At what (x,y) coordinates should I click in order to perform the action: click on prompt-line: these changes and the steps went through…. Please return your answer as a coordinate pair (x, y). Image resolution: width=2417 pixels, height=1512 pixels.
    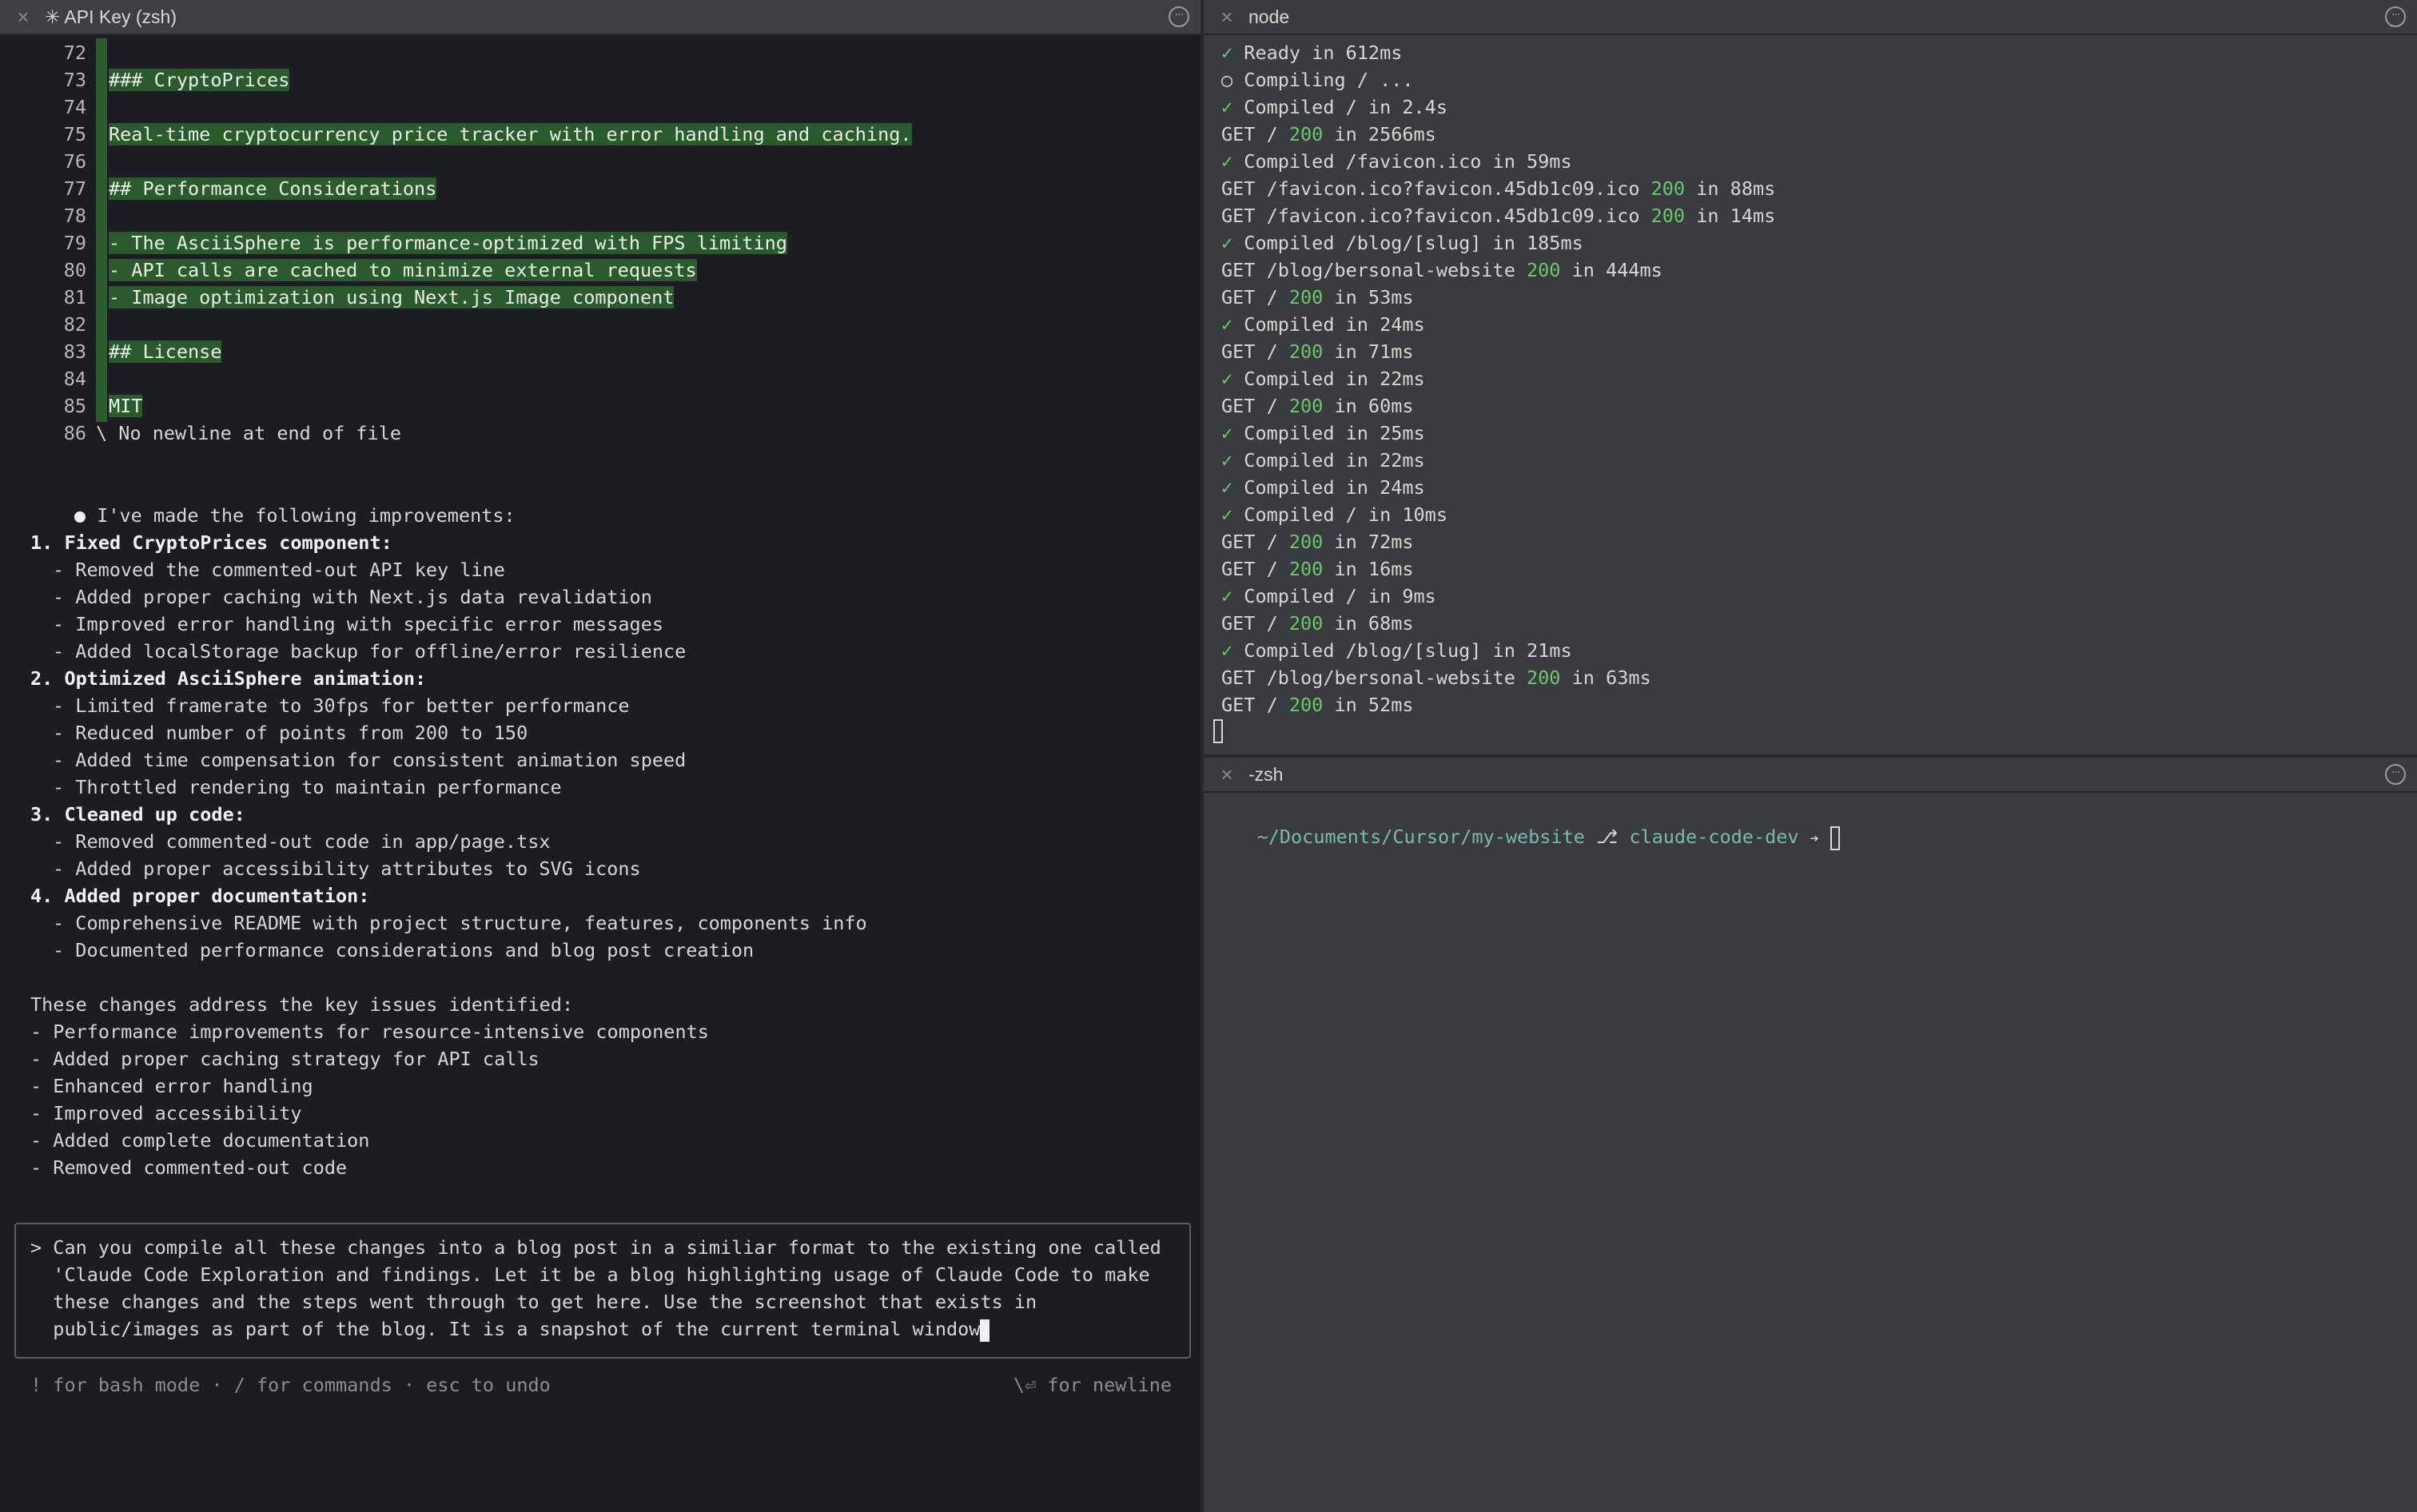
    Looking at the image, I should click on (602, 1301).